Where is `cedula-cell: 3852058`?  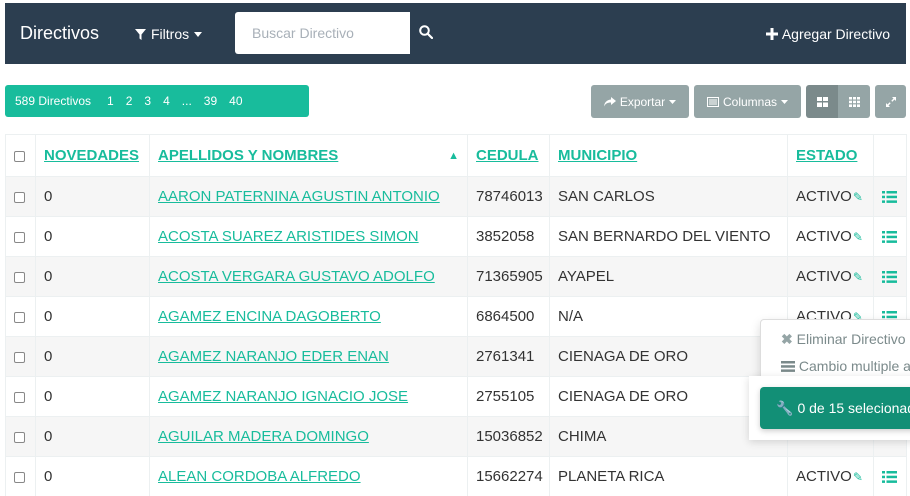
cedula-cell: 3852058 is located at coordinates (508, 236).